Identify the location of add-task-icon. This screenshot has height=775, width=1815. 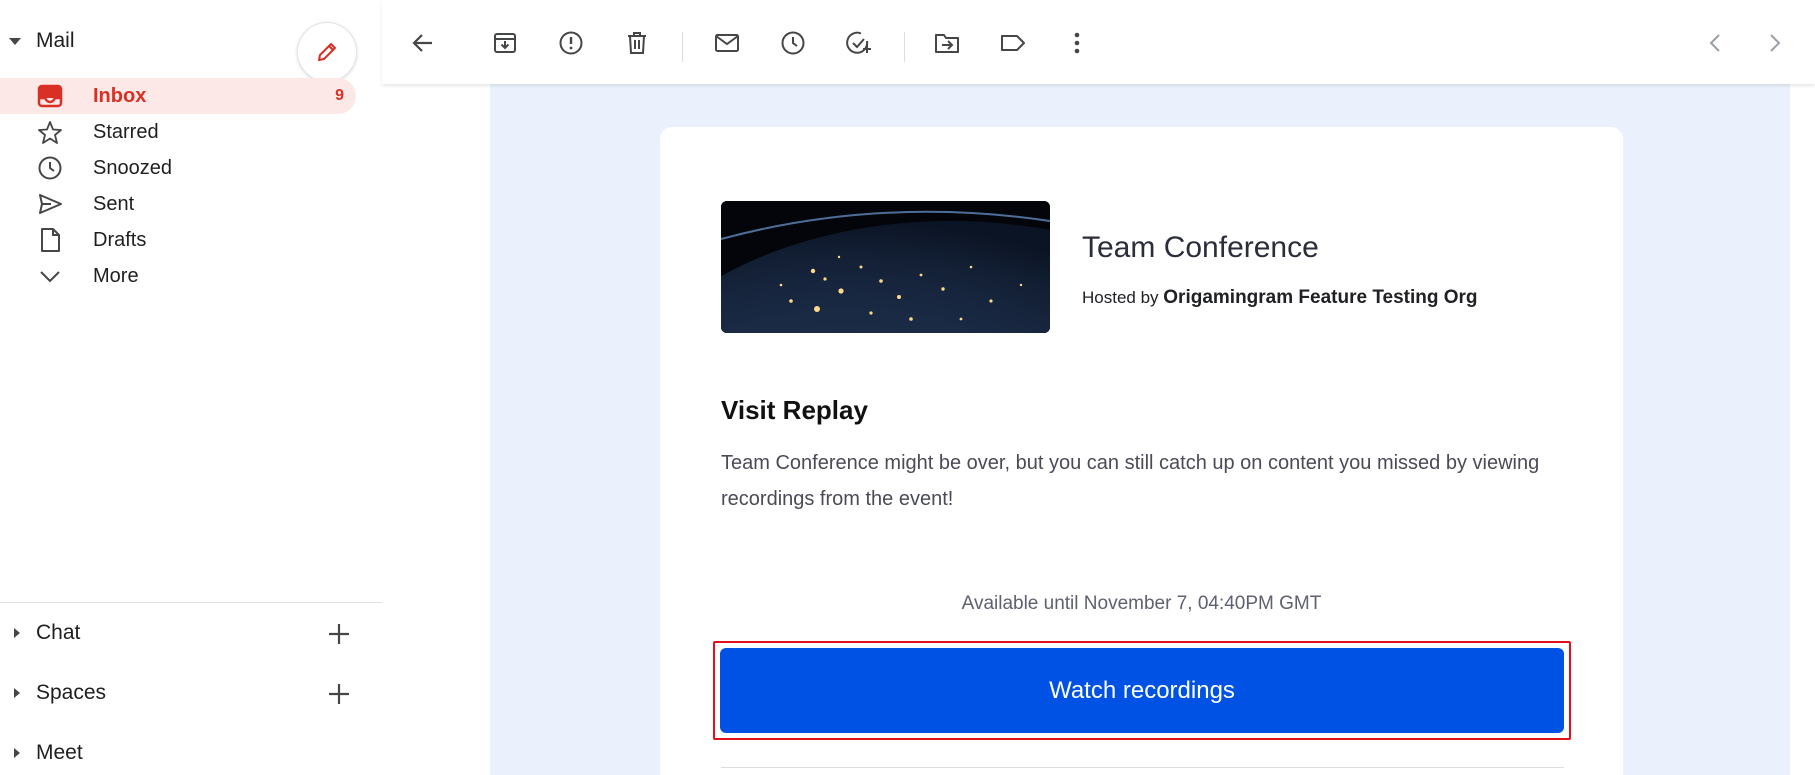
(858, 42).